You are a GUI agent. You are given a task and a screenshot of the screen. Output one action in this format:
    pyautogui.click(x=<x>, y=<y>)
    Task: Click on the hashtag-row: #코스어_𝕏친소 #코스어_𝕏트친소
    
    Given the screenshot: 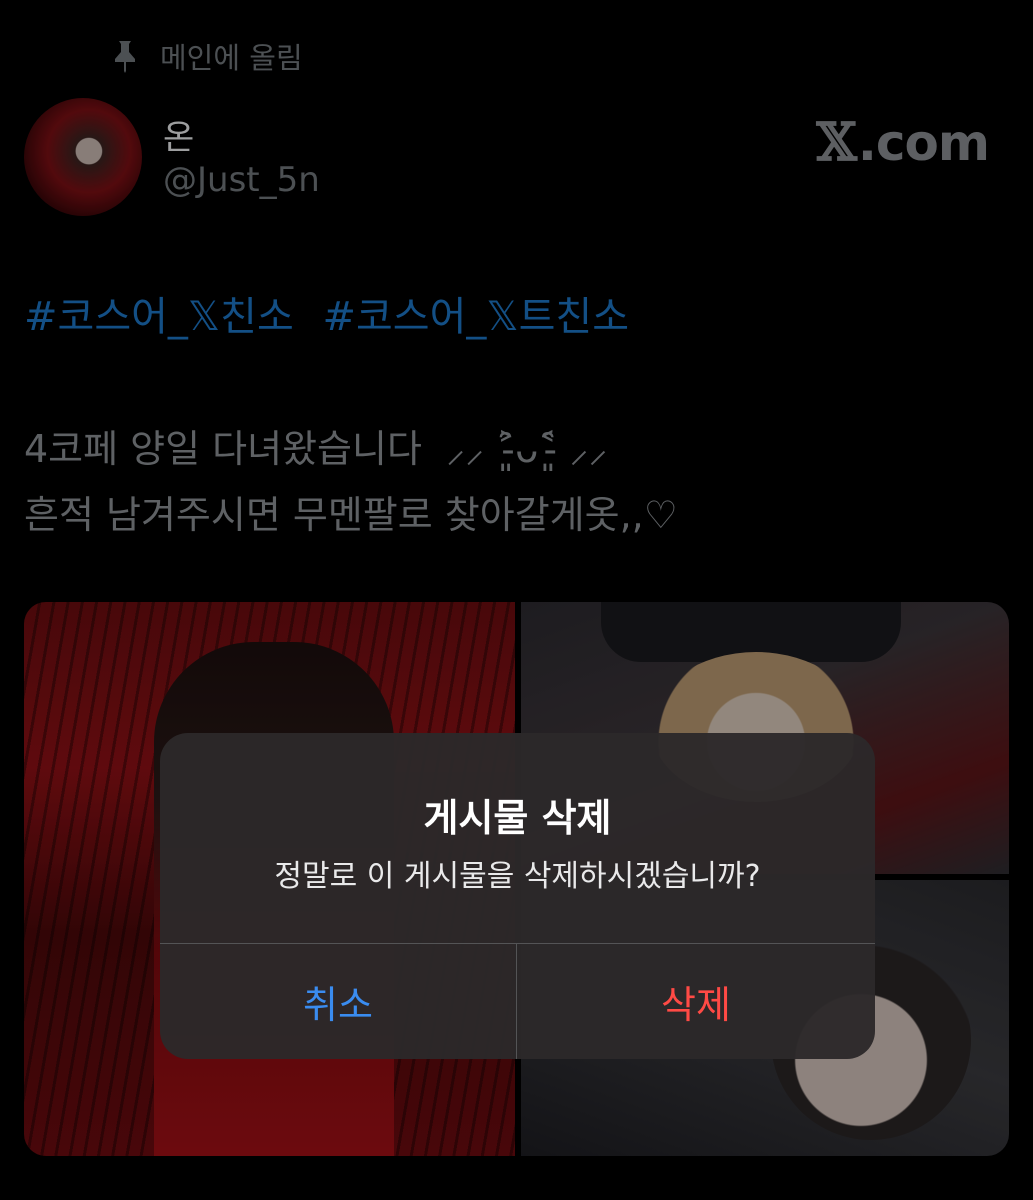 What is the action you would take?
    pyautogui.click(x=334, y=313)
    